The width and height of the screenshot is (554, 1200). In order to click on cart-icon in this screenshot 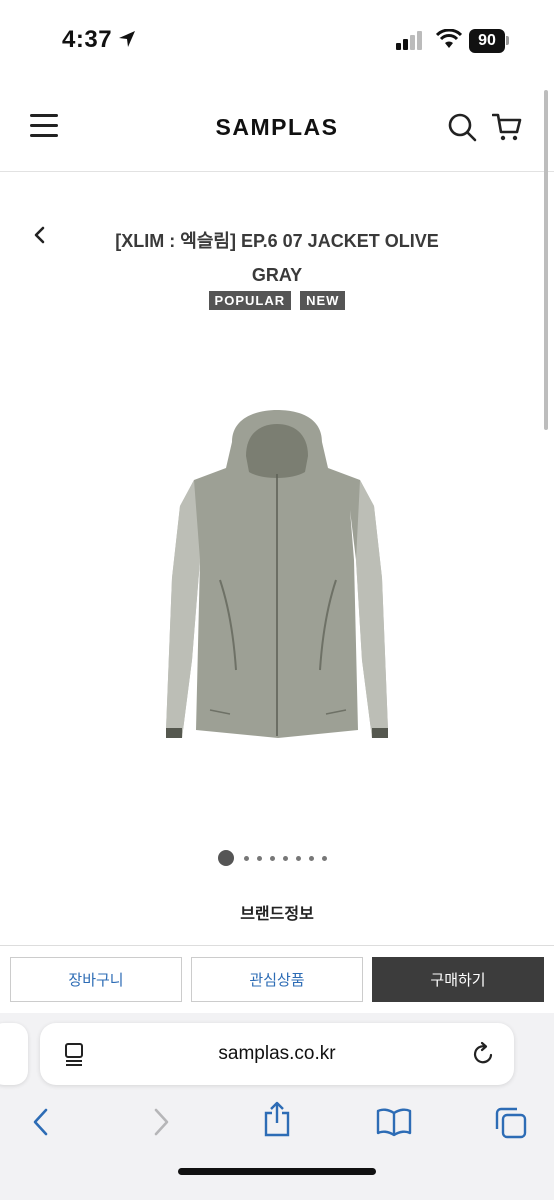, I will do `click(507, 127)`.